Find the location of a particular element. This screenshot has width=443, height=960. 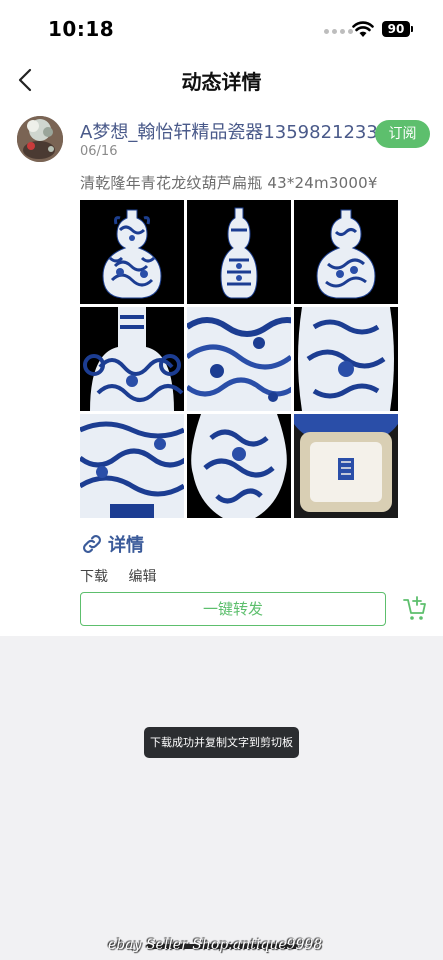

page-title: 动态详情 is located at coordinates (221, 82).